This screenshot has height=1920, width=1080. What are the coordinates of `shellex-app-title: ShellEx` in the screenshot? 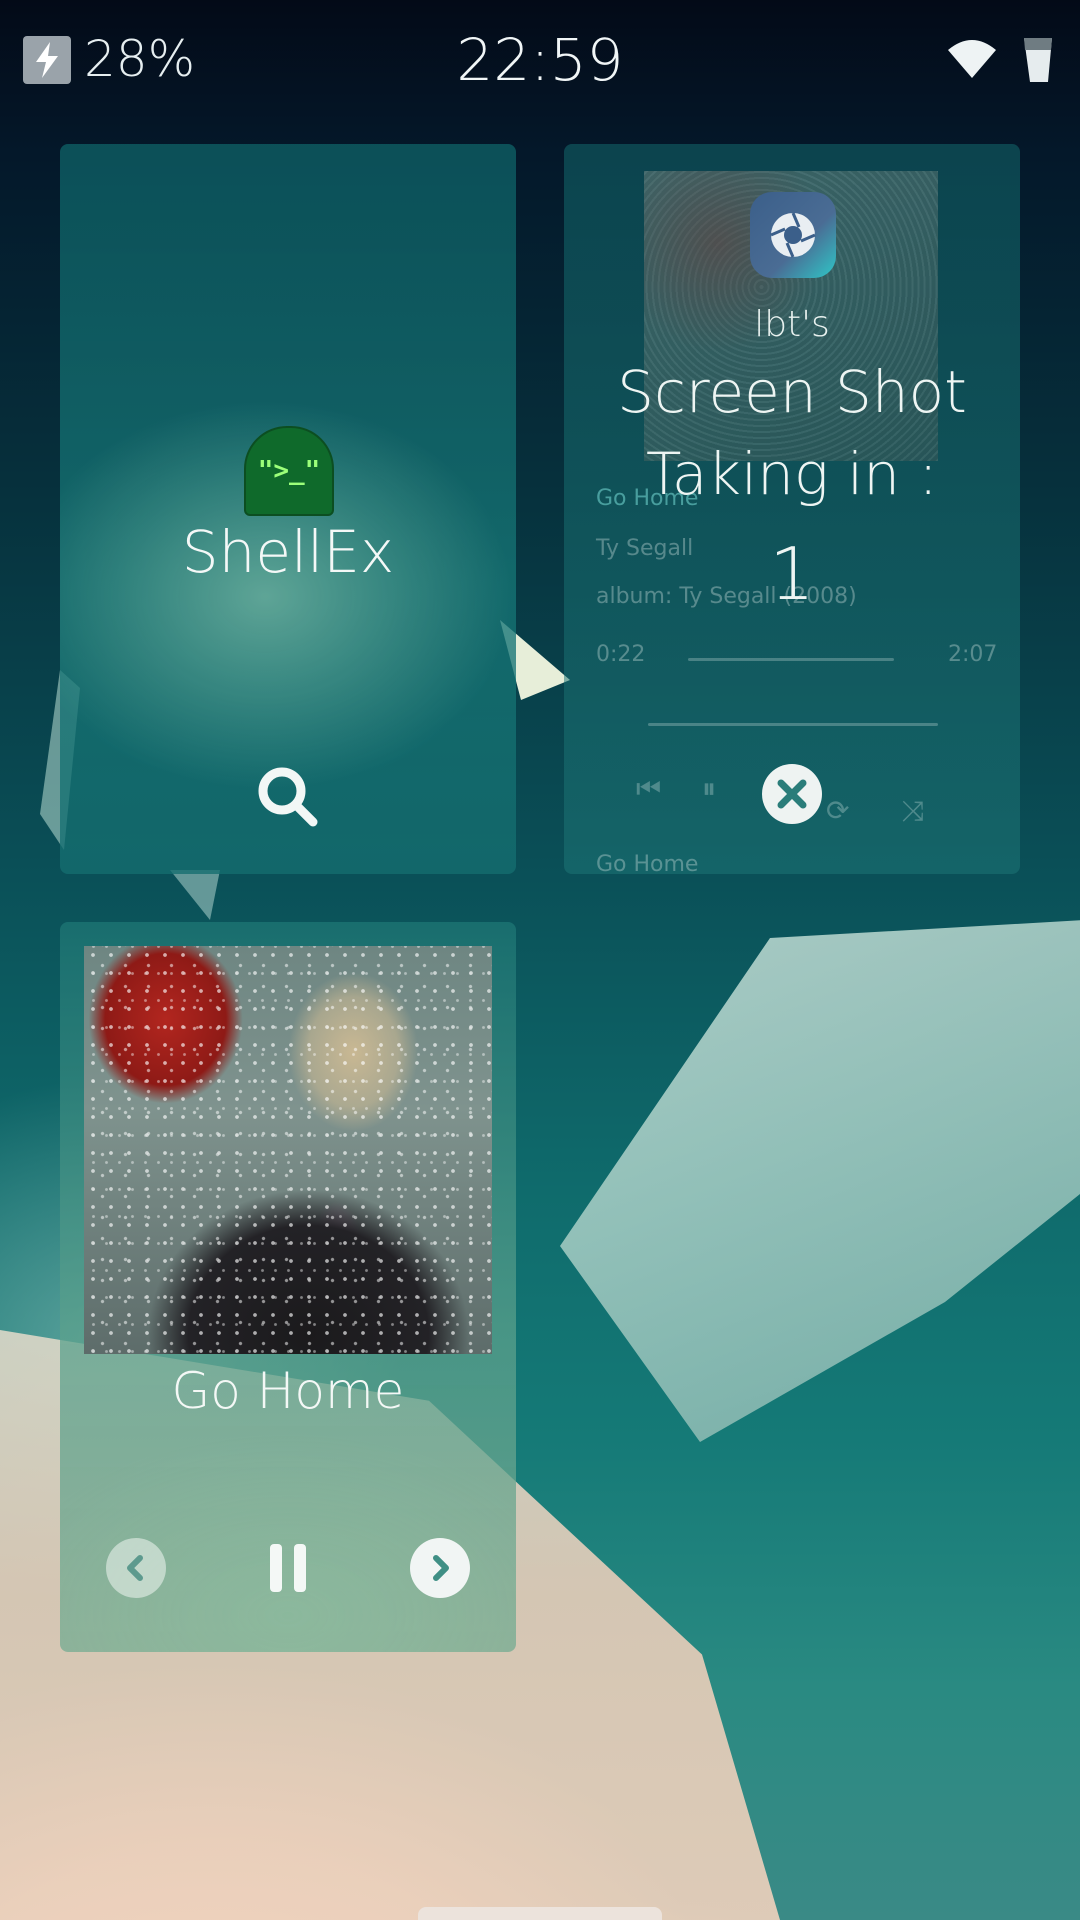 It's located at (288, 552).